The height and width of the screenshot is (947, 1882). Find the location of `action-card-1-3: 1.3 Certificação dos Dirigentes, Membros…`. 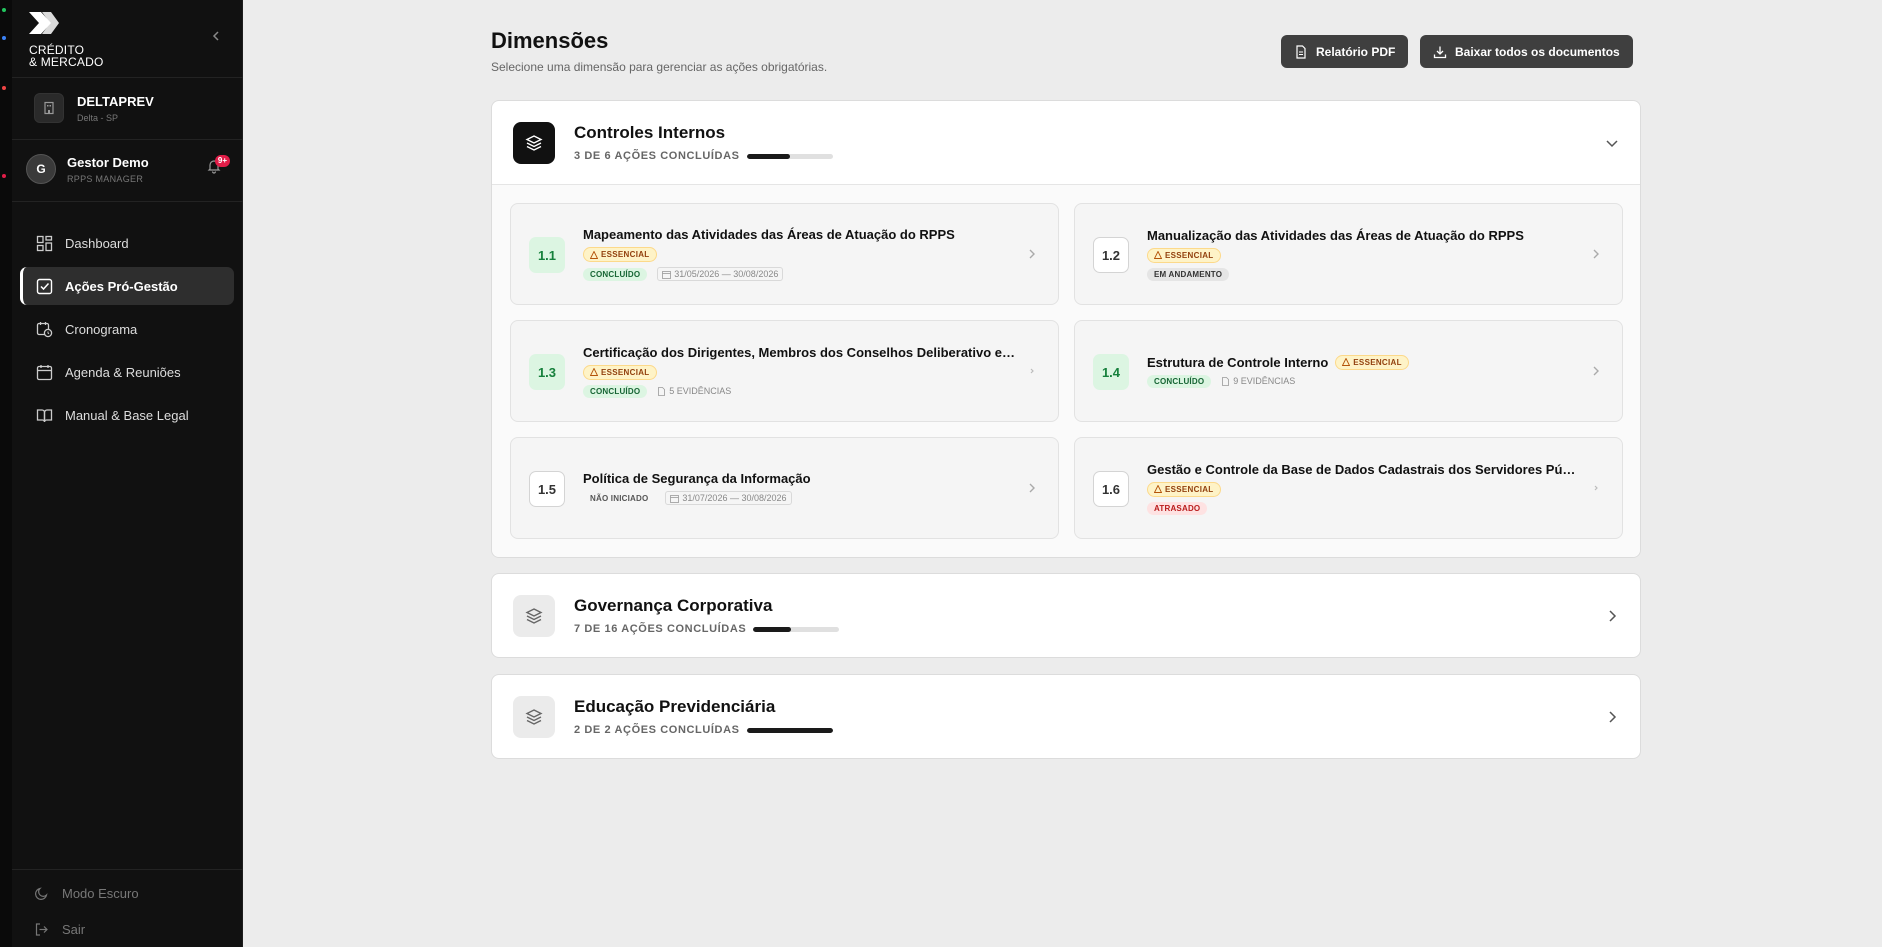

action-card-1-3: 1.3 Certificação dos Dirigentes, Membros… is located at coordinates (784, 371).